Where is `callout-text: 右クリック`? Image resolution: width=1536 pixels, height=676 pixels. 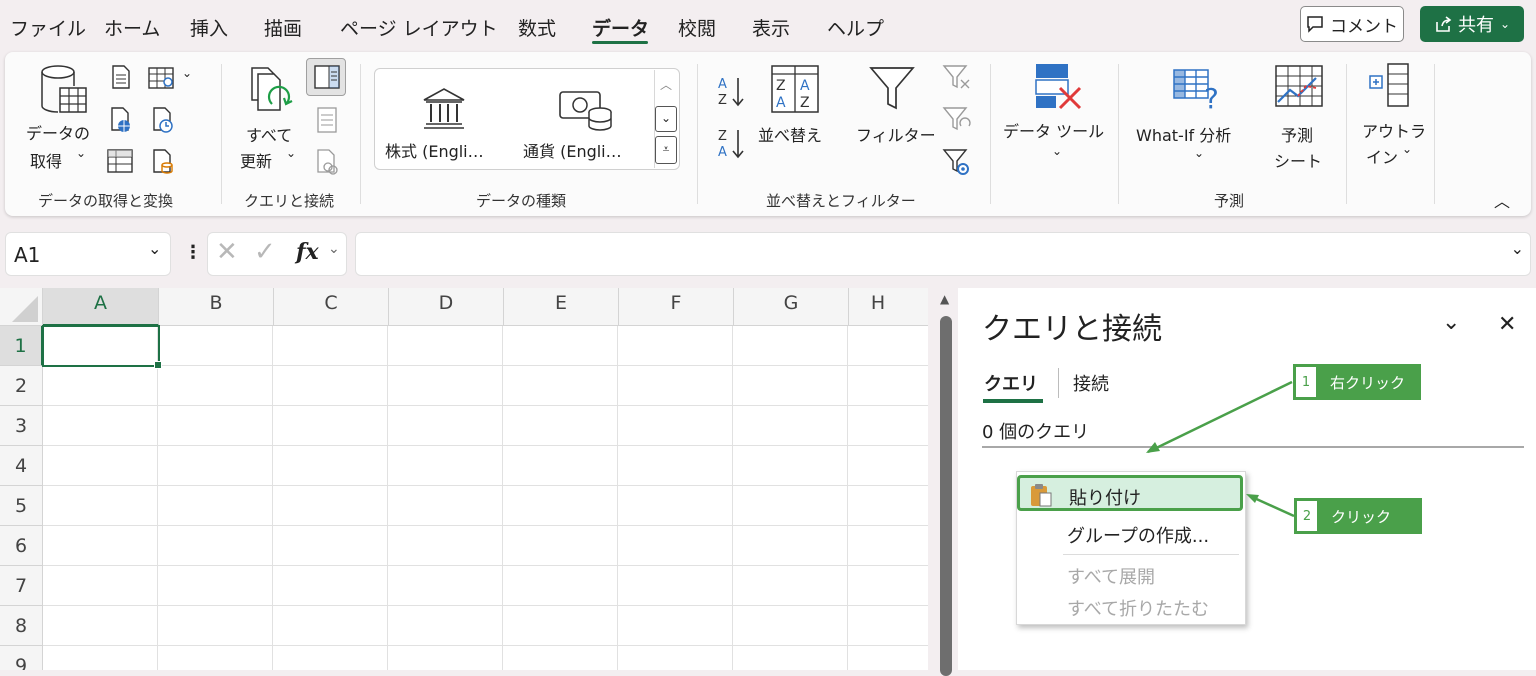 callout-text: 右クリック is located at coordinates (1368, 382).